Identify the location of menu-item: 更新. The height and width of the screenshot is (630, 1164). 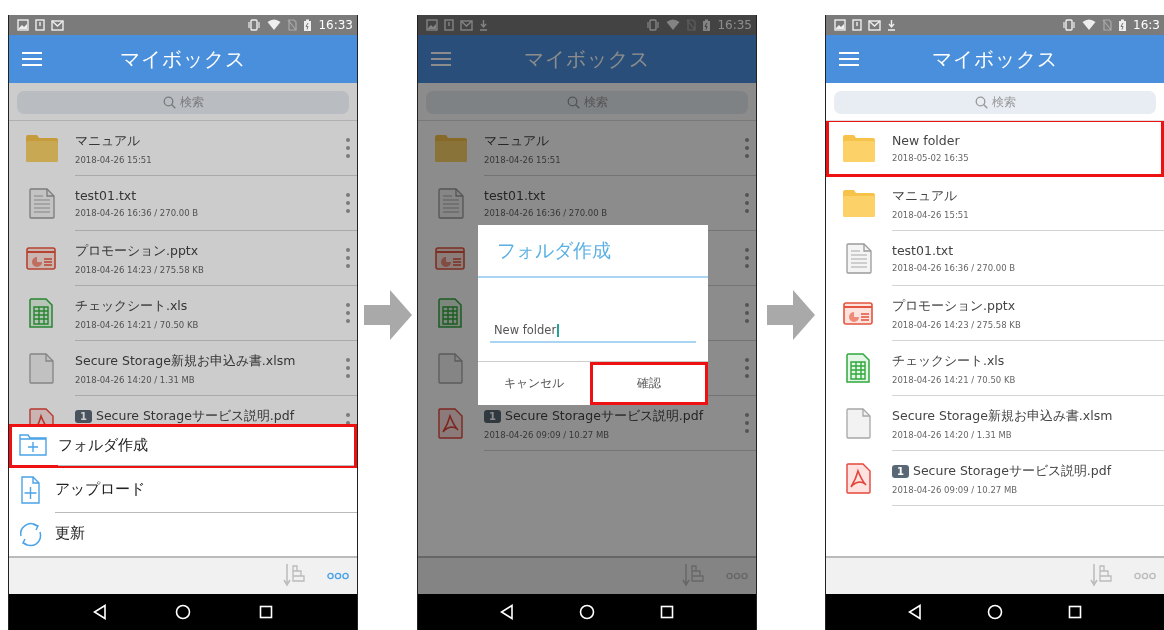
(183, 534).